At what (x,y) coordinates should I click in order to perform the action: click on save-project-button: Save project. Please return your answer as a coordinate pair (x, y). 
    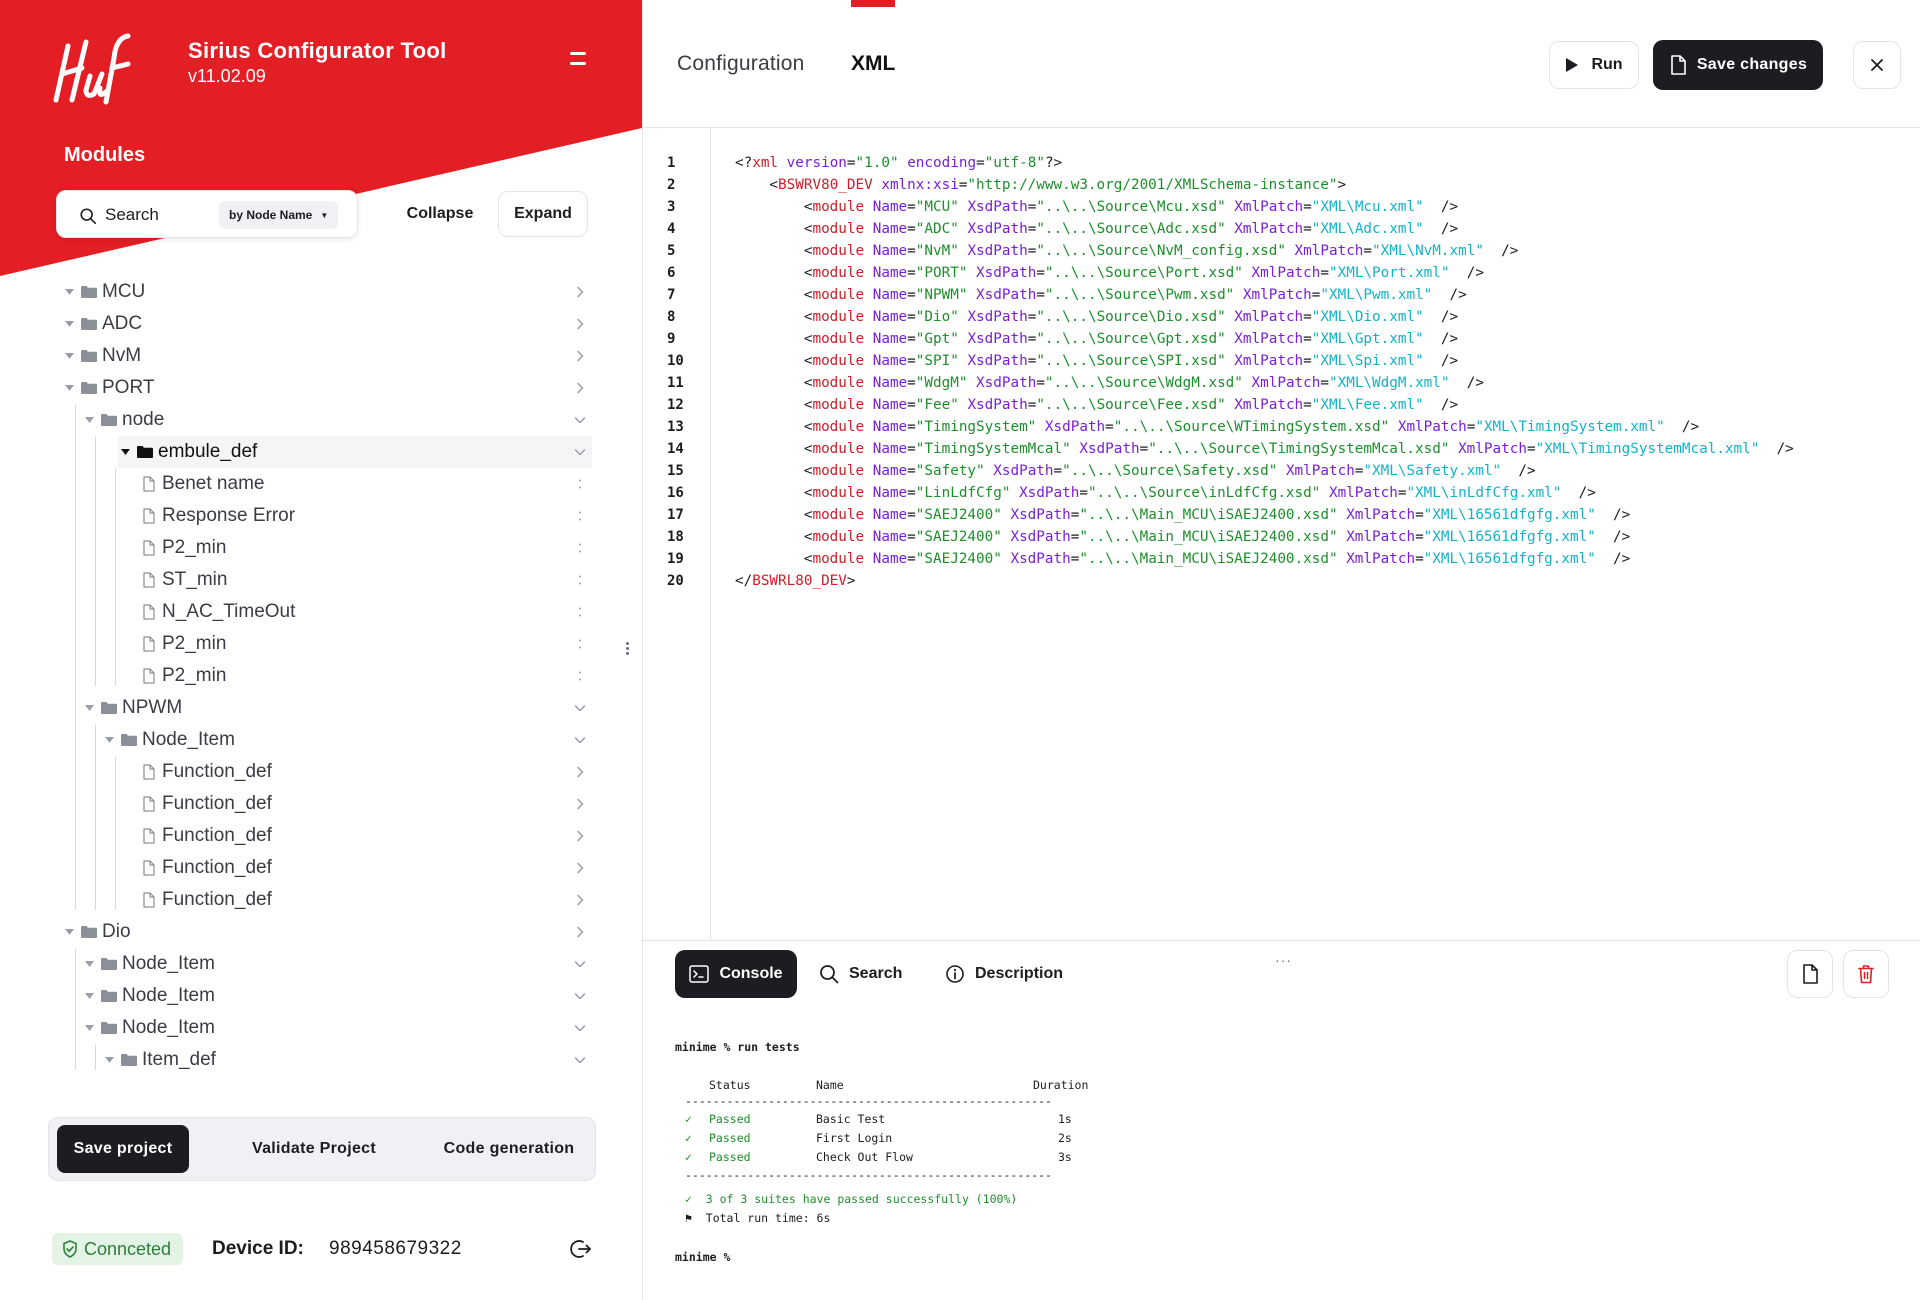
    Looking at the image, I should click on (123, 1149).